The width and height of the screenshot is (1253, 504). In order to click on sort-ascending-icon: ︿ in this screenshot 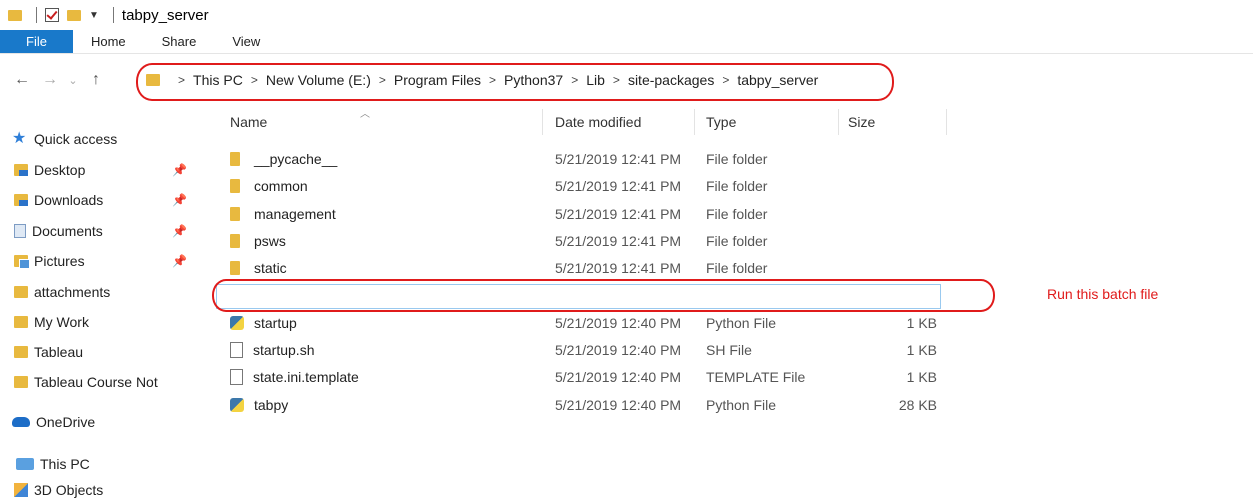, I will do `click(365, 114)`.